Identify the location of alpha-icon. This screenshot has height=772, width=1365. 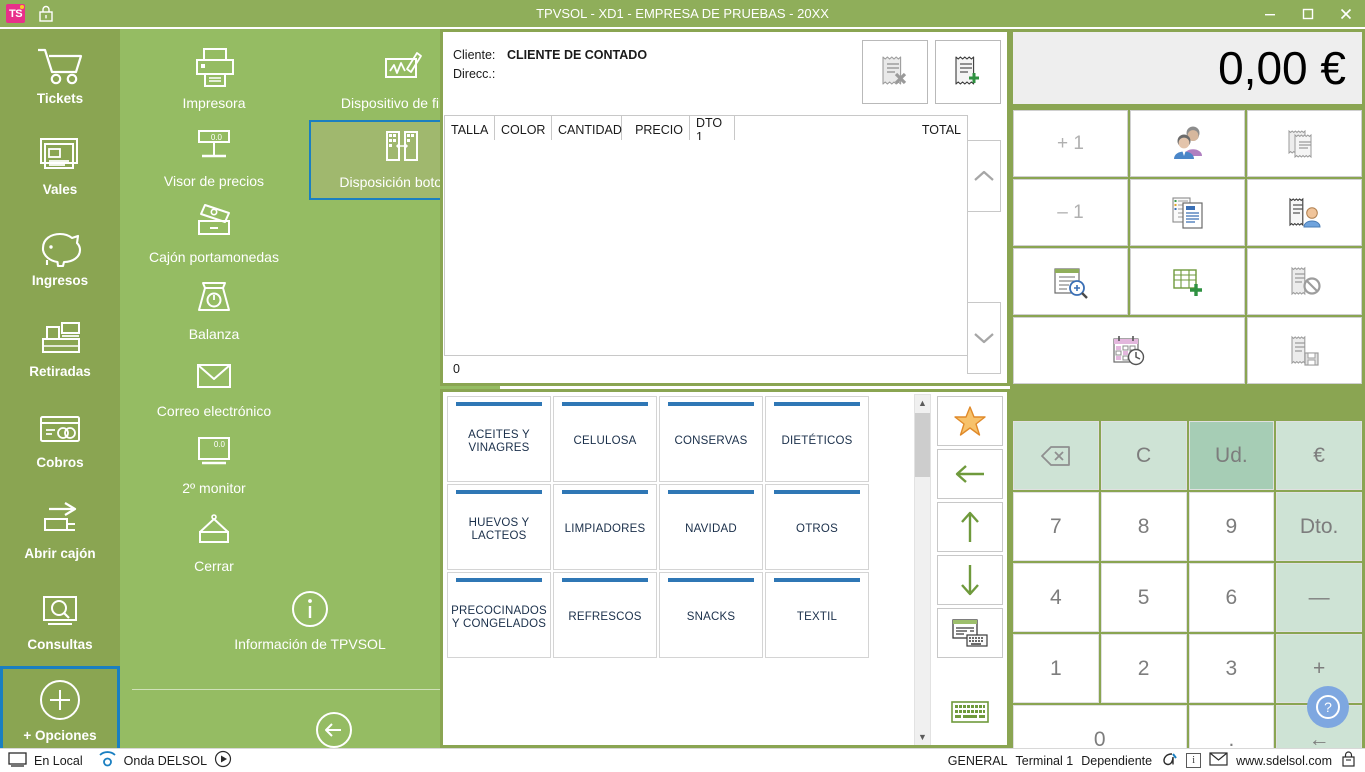
(1169, 760).